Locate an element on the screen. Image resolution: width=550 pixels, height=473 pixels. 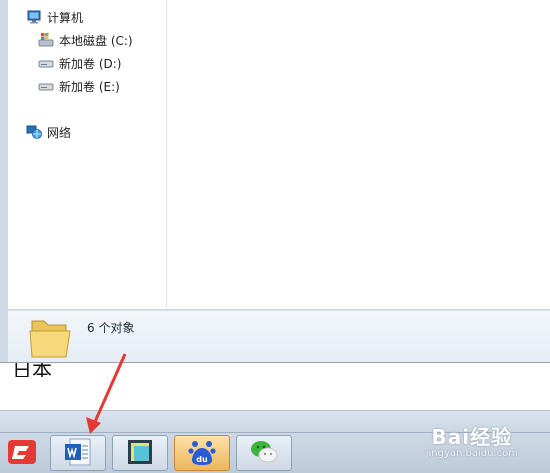
document-text: 日本 is located at coordinates (32, 370).